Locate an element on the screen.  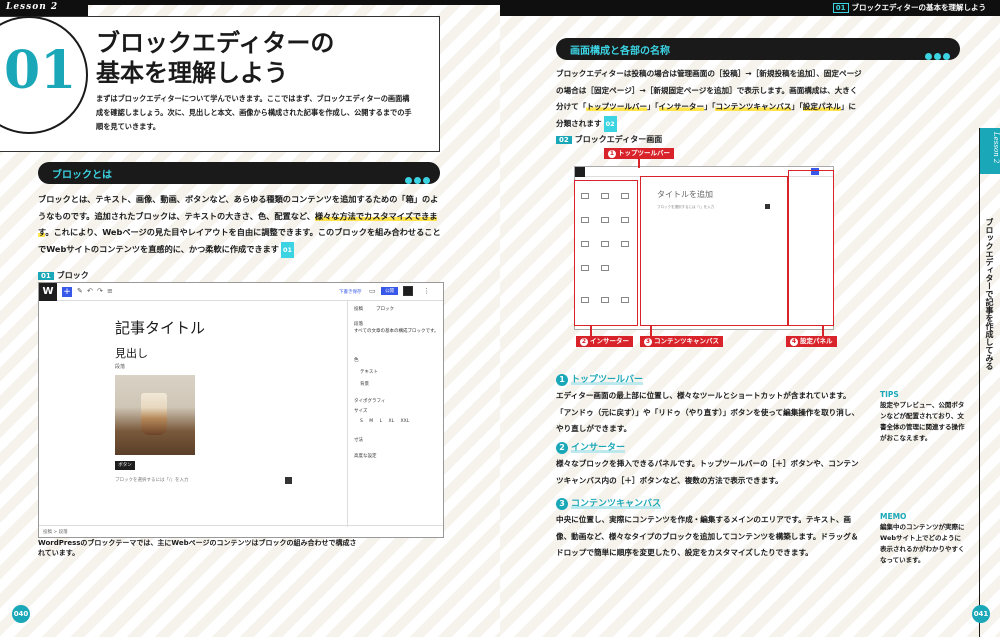
tag-label-3: コンテンツキャンバス is located at coordinates (686, 341).